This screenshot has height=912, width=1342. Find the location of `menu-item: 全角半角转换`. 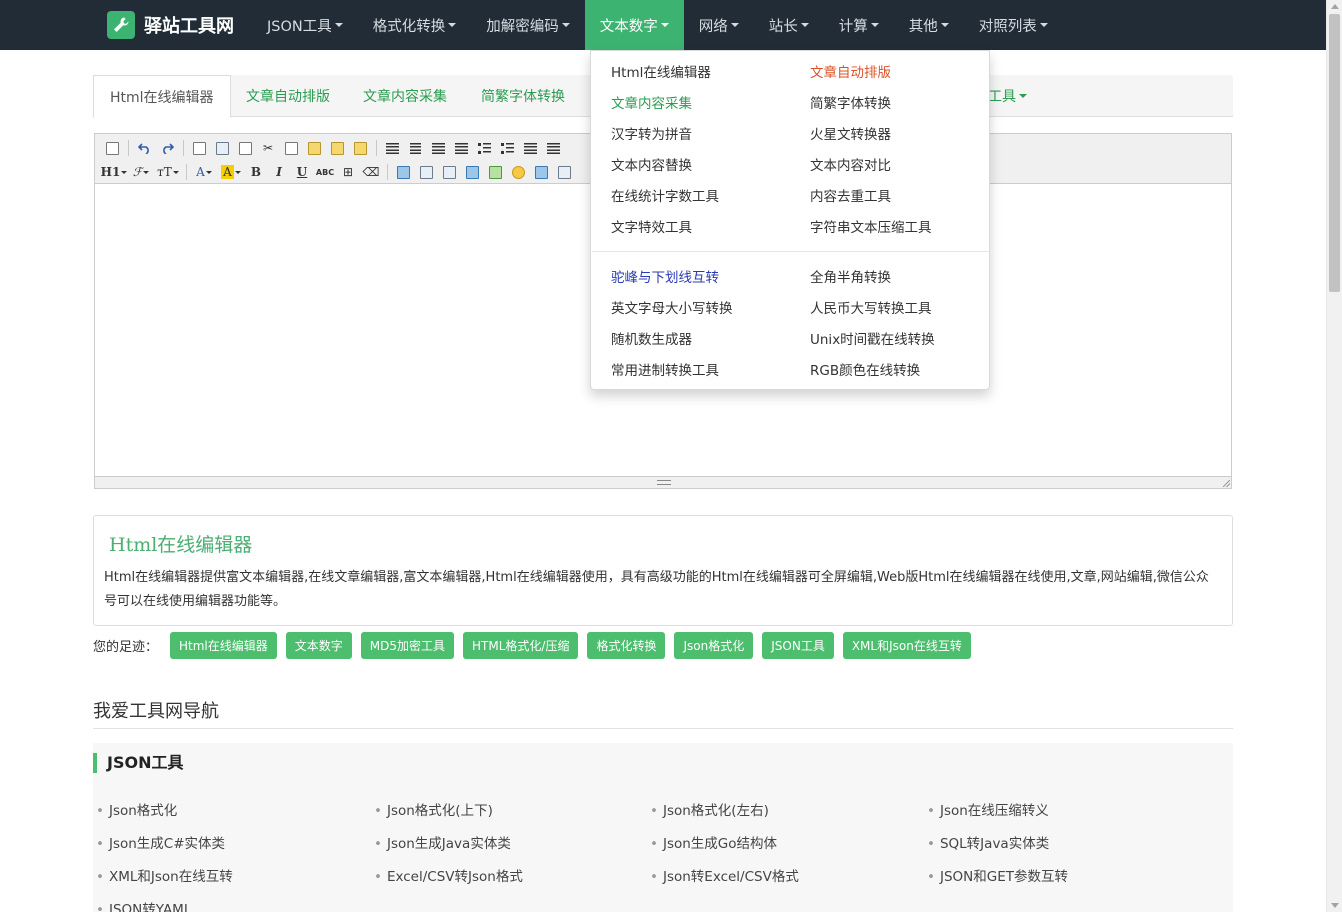

menu-item: 全角半角转换 is located at coordinates (850, 276).